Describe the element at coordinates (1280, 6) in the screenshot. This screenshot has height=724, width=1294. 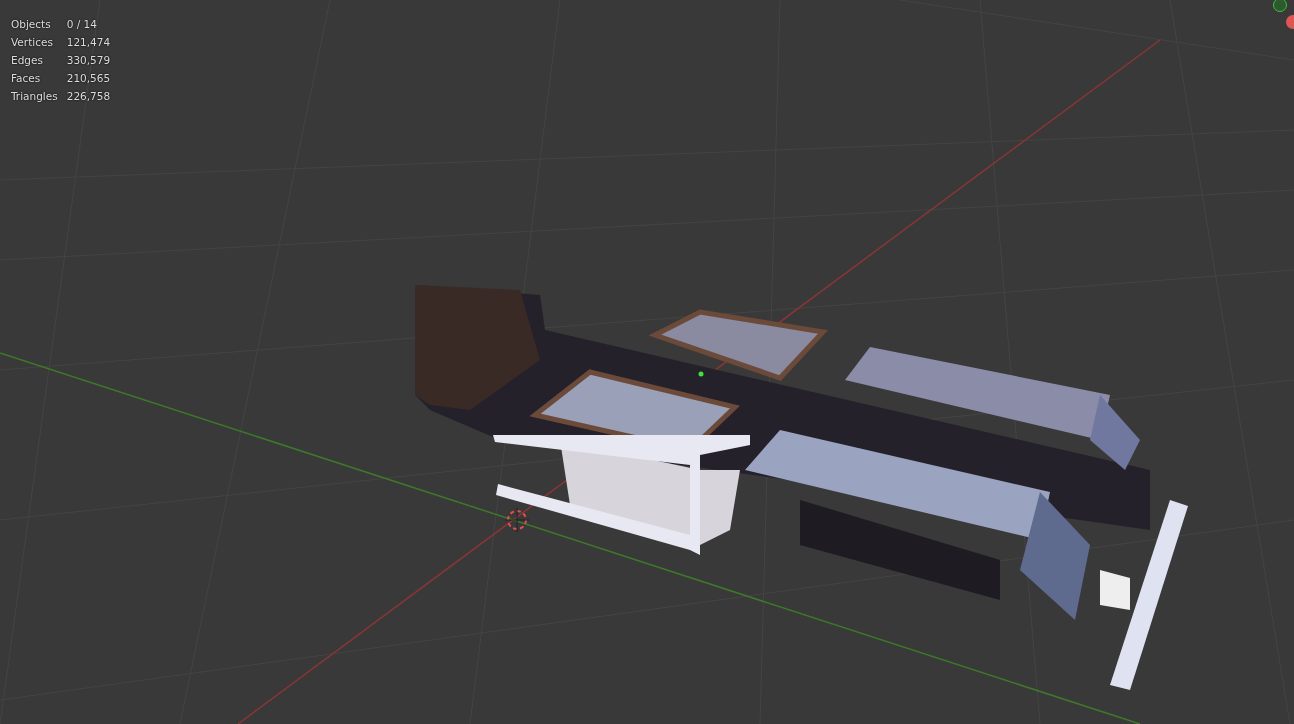
I see `y-axis-gizmo-icon` at that location.